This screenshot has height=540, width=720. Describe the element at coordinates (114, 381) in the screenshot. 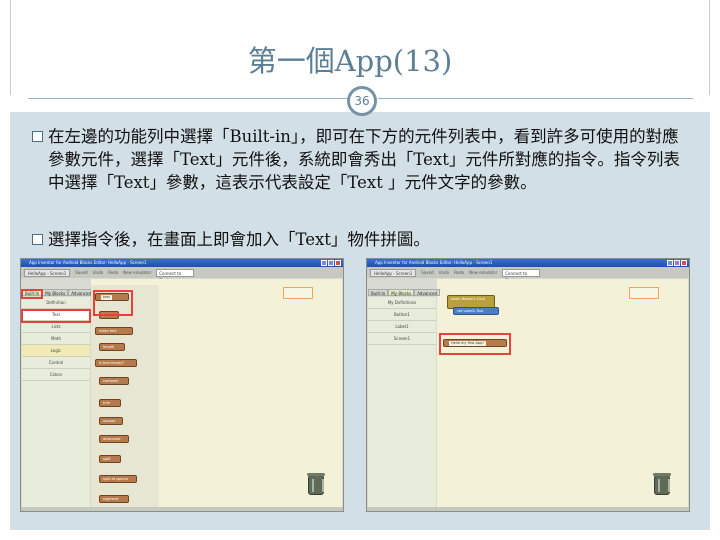

I see `block-compare: compare` at that location.